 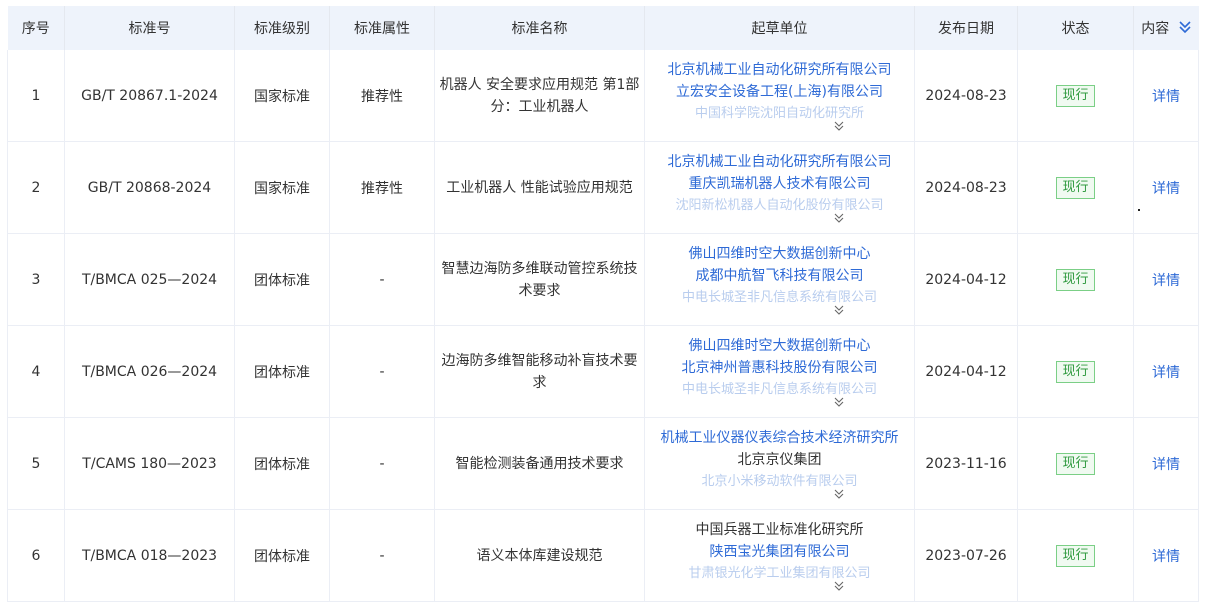 I want to click on double-chevron-down-icon, so click(x=1185, y=28).